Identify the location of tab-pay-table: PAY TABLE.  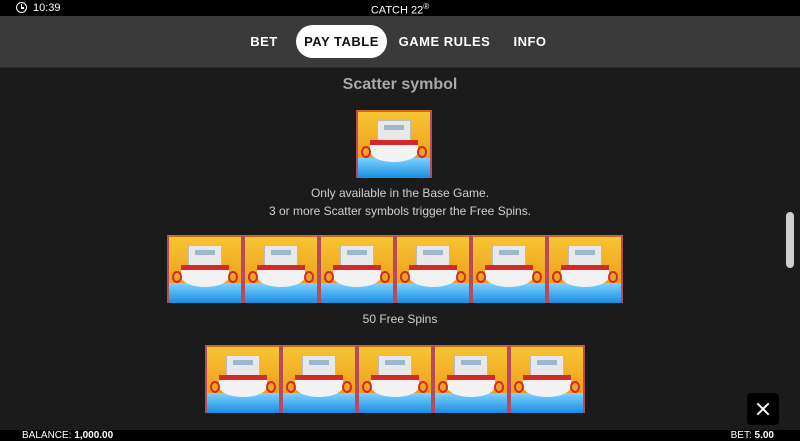
(341, 41).